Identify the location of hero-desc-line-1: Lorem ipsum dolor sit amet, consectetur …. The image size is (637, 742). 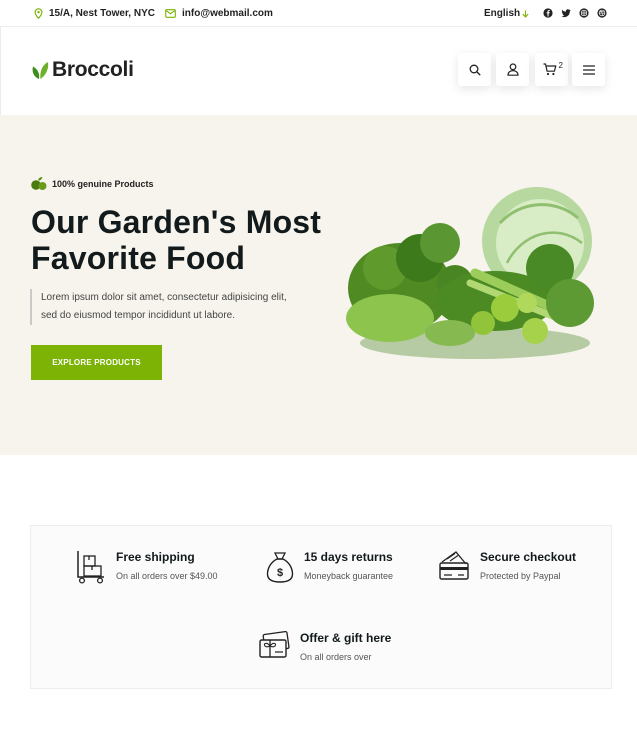
(164, 297).